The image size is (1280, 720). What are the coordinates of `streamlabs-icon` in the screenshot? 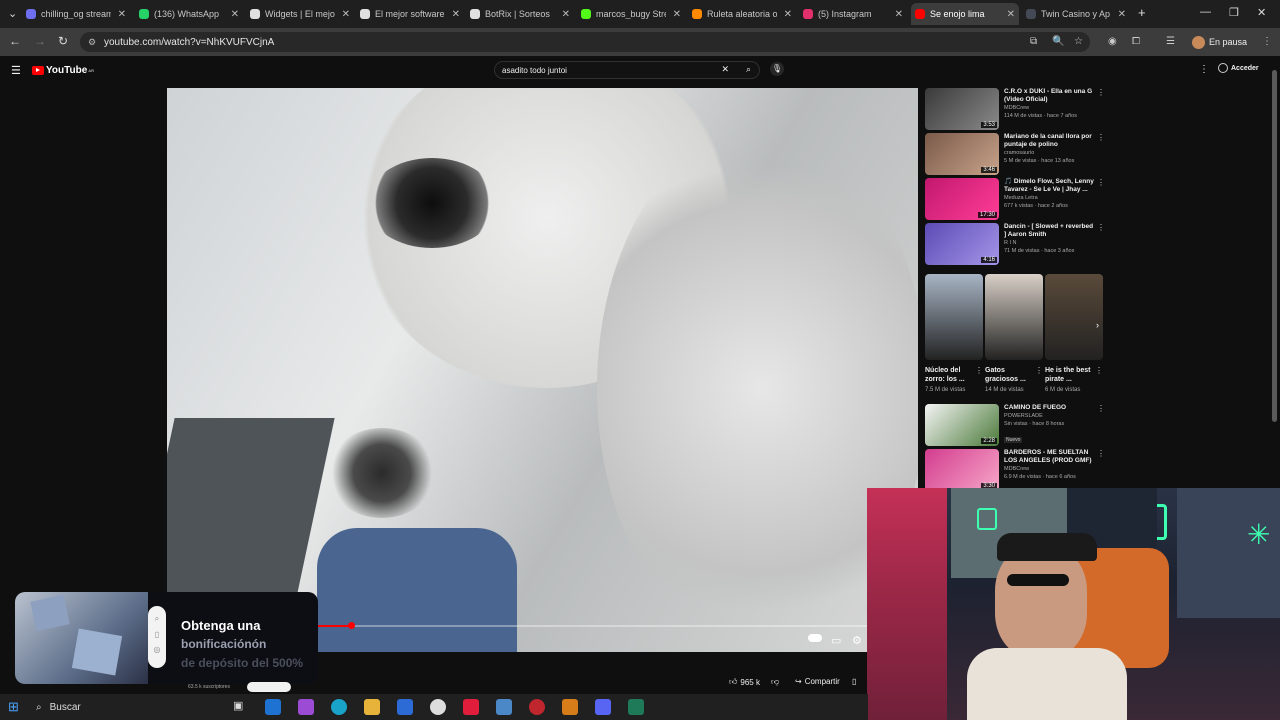 It's located at (570, 707).